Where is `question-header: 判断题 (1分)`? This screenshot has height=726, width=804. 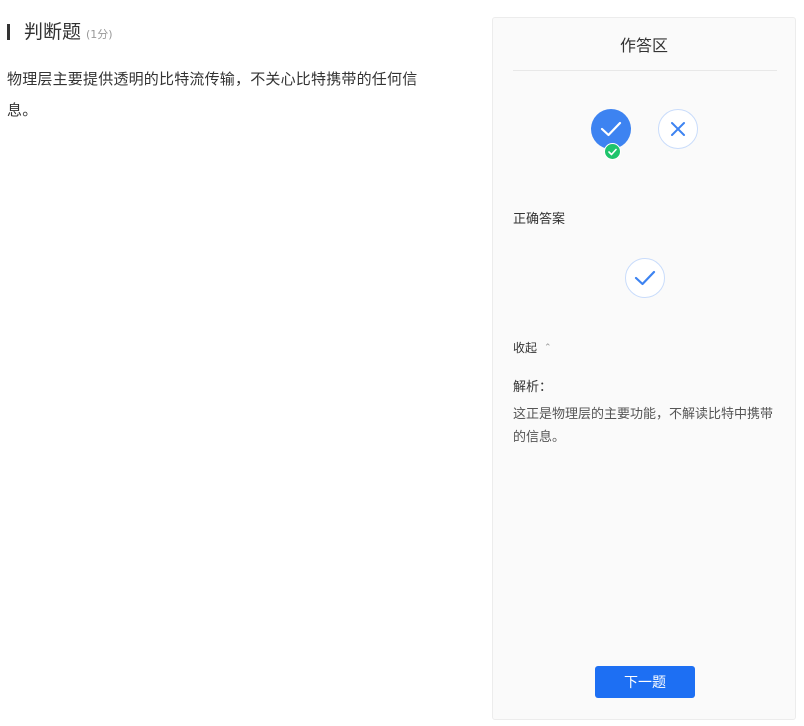 question-header: 判断题 (1分) is located at coordinates (60, 32).